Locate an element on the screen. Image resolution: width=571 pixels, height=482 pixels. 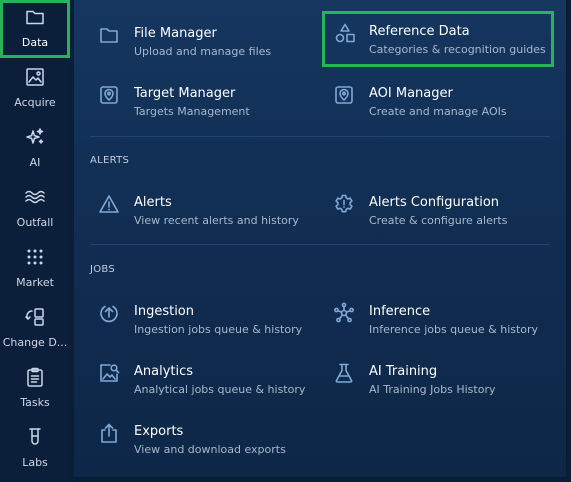
sidebar-item-label: Data is located at coordinates (35, 42).